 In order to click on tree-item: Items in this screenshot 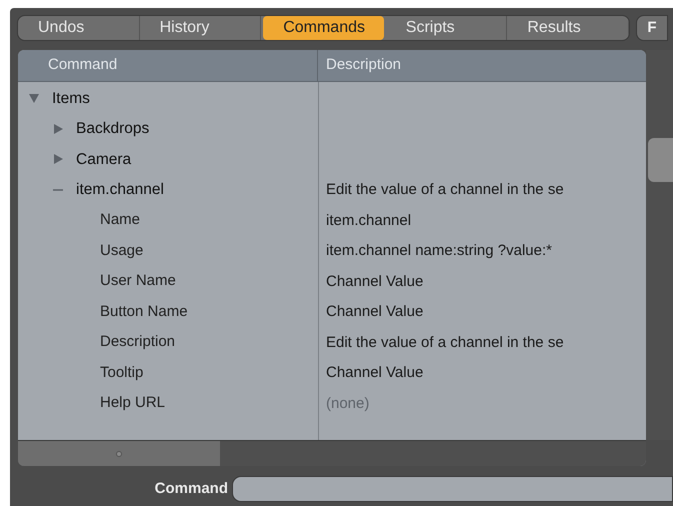, I will do `click(71, 98)`.